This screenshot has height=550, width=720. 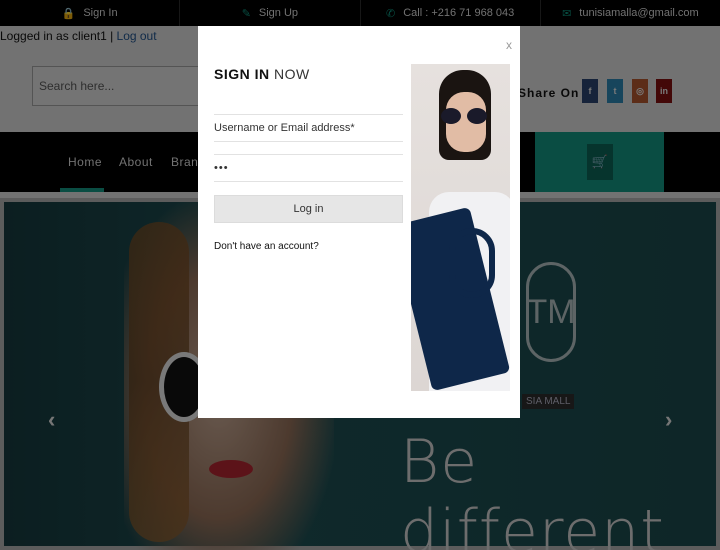 I want to click on username-field: Username or Email address*, so click(x=308, y=128).